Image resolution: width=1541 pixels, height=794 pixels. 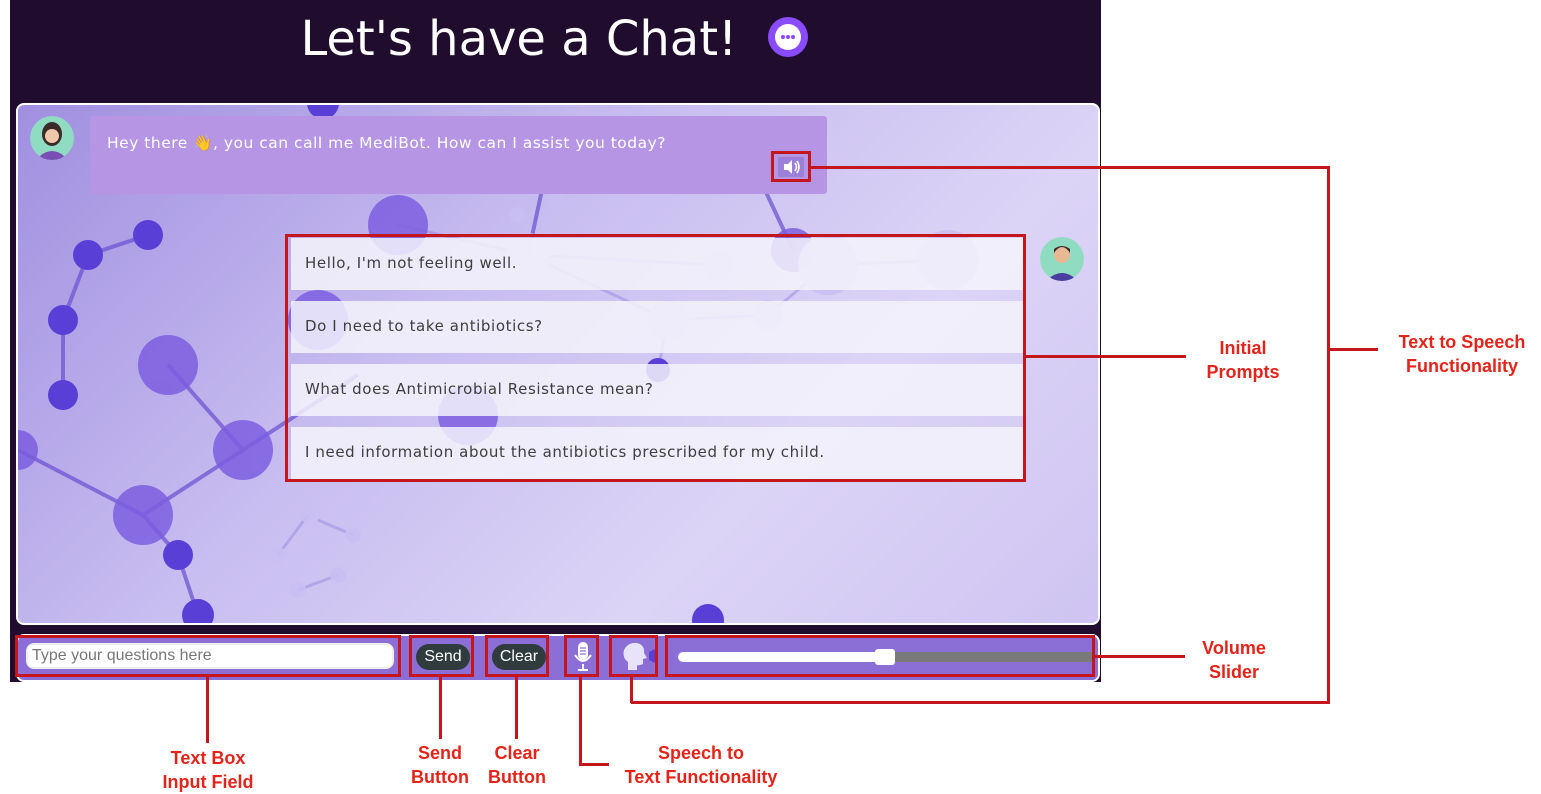 I want to click on user-avatar, so click(x=1062, y=259).